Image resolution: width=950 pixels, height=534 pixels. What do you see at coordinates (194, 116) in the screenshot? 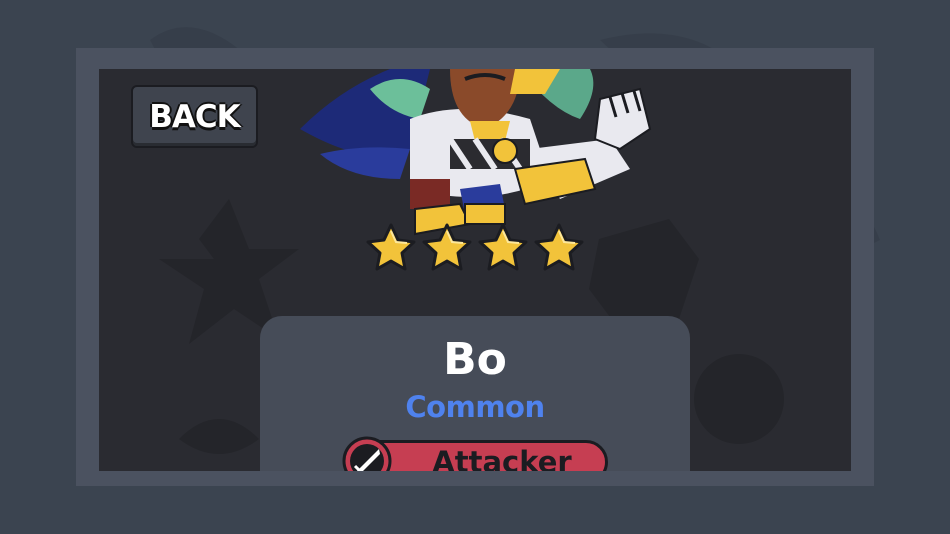
I see `back-button: BACK` at bounding box center [194, 116].